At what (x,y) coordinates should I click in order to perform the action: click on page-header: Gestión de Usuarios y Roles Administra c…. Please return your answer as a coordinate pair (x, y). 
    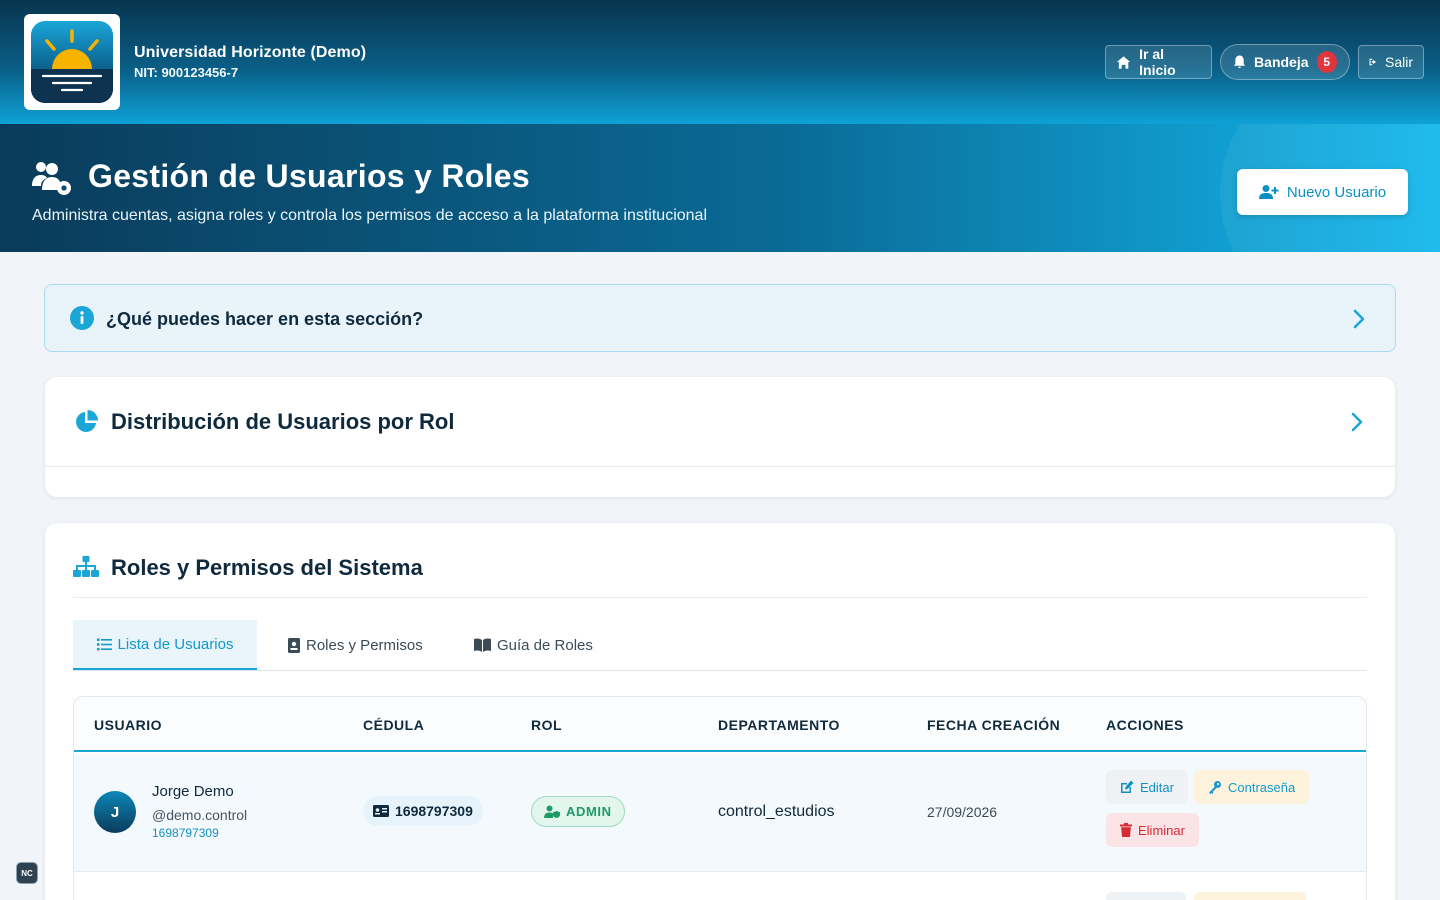
    Looking at the image, I should click on (720, 188).